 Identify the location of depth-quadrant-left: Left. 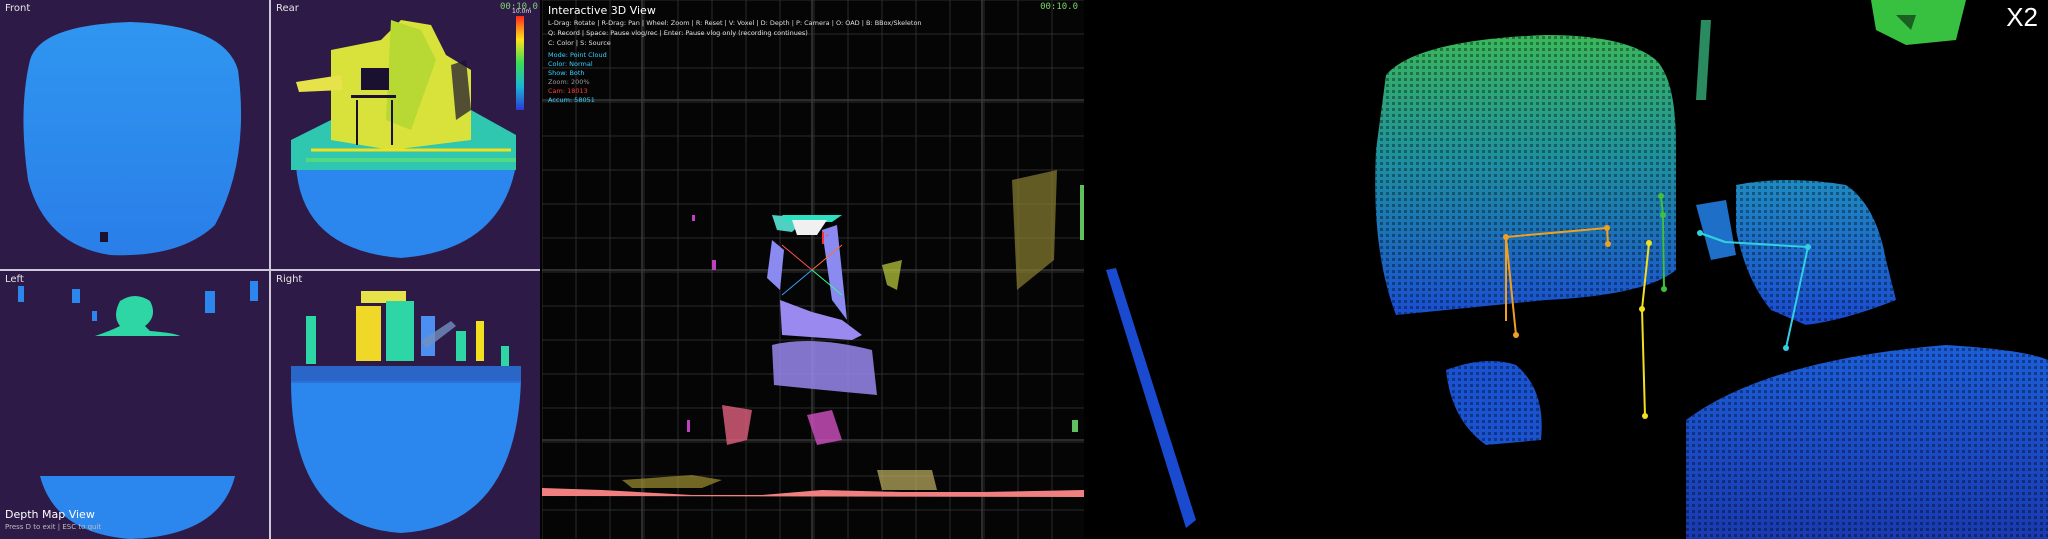
(134, 405).